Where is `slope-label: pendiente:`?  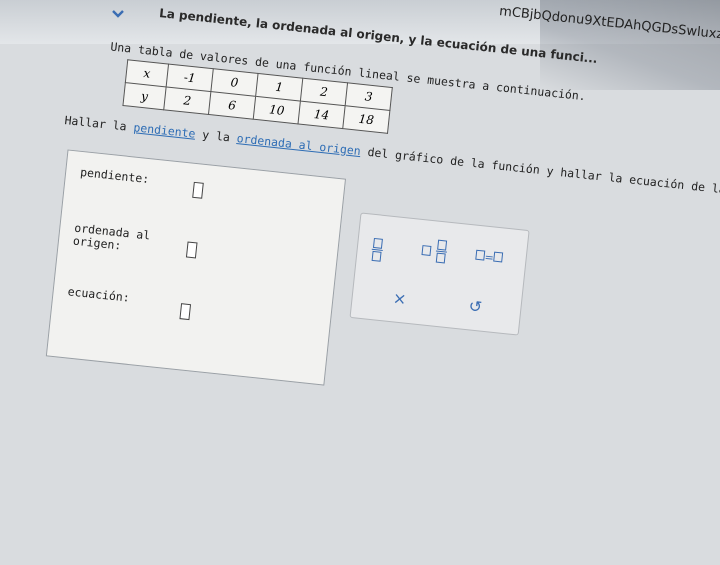 slope-label: pendiente: is located at coordinates (114, 175).